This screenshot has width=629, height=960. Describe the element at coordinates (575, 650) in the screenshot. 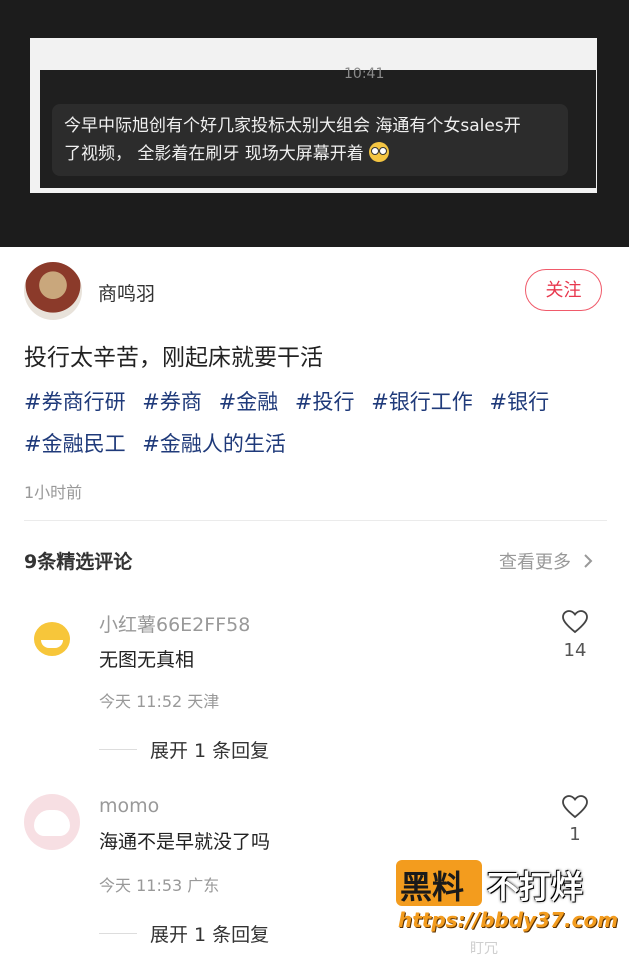

I see `like-count: 14` at that location.